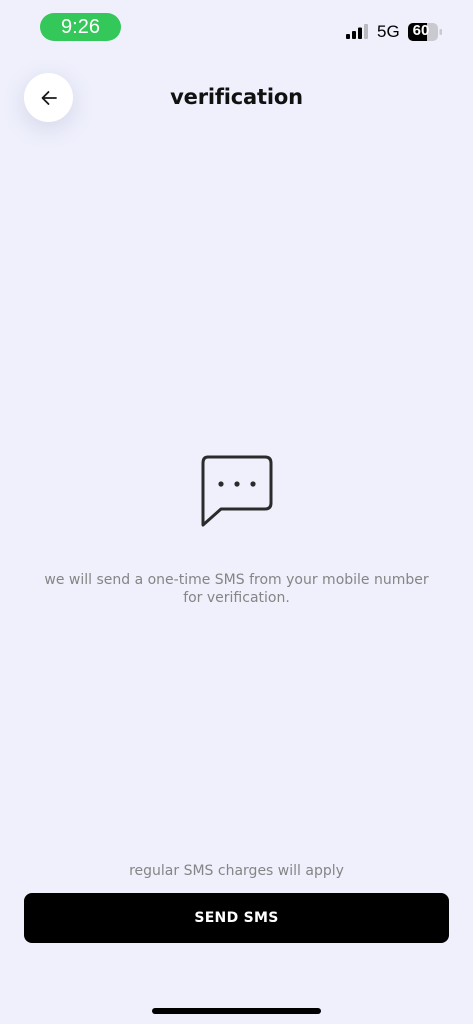  What do you see at coordinates (237, 491) in the screenshot?
I see `chat-bubble-icon` at bounding box center [237, 491].